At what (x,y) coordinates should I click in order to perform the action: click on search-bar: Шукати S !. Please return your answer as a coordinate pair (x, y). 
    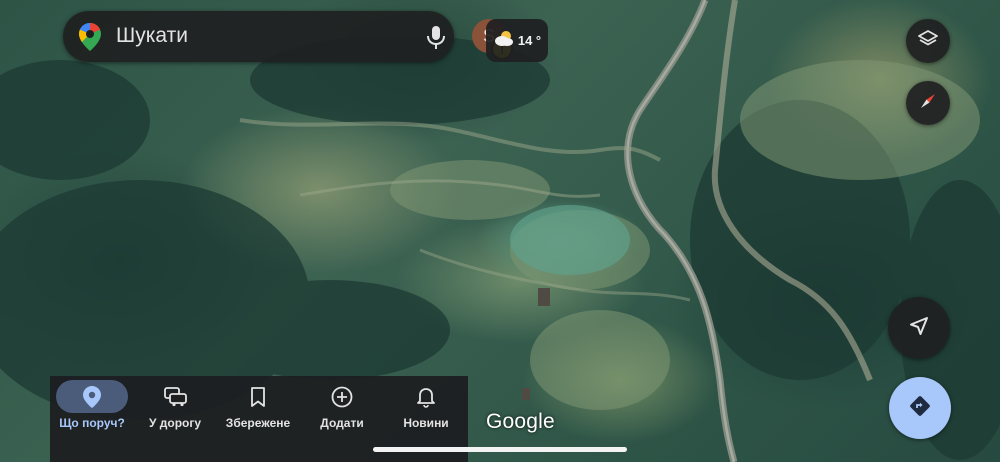
    Looking at the image, I should click on (288, 36).